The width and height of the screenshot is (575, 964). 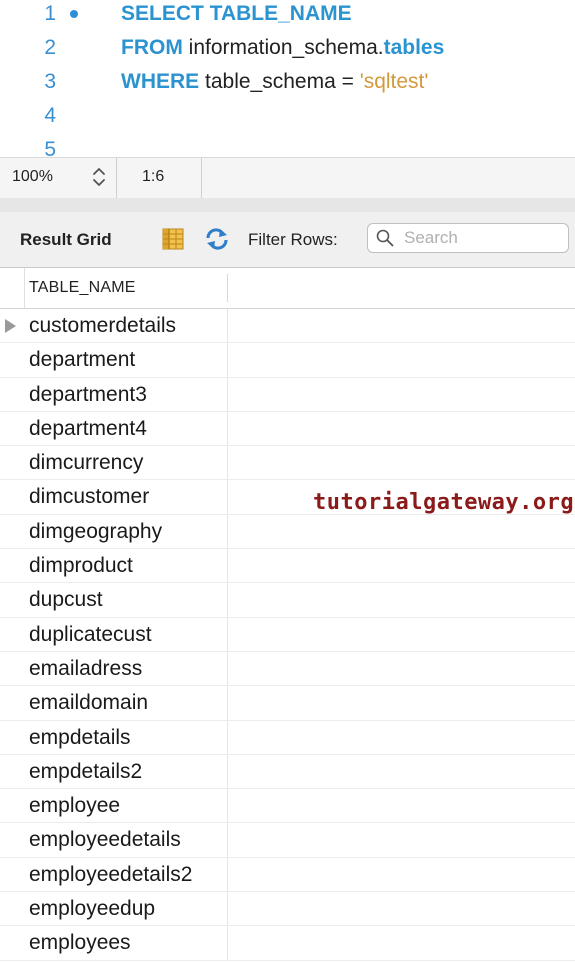 What do you see at coordinates (282, 48) in the screenshot?
I see `code-text: FROM information_schema.tables` at bounding box center [282, 48].